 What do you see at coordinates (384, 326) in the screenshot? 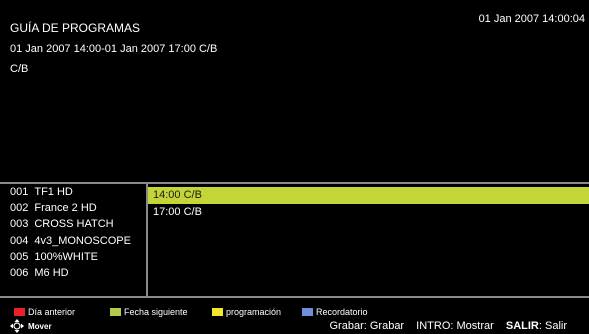
I see `record-action: : Grabar` at bounding box center [384, 326].